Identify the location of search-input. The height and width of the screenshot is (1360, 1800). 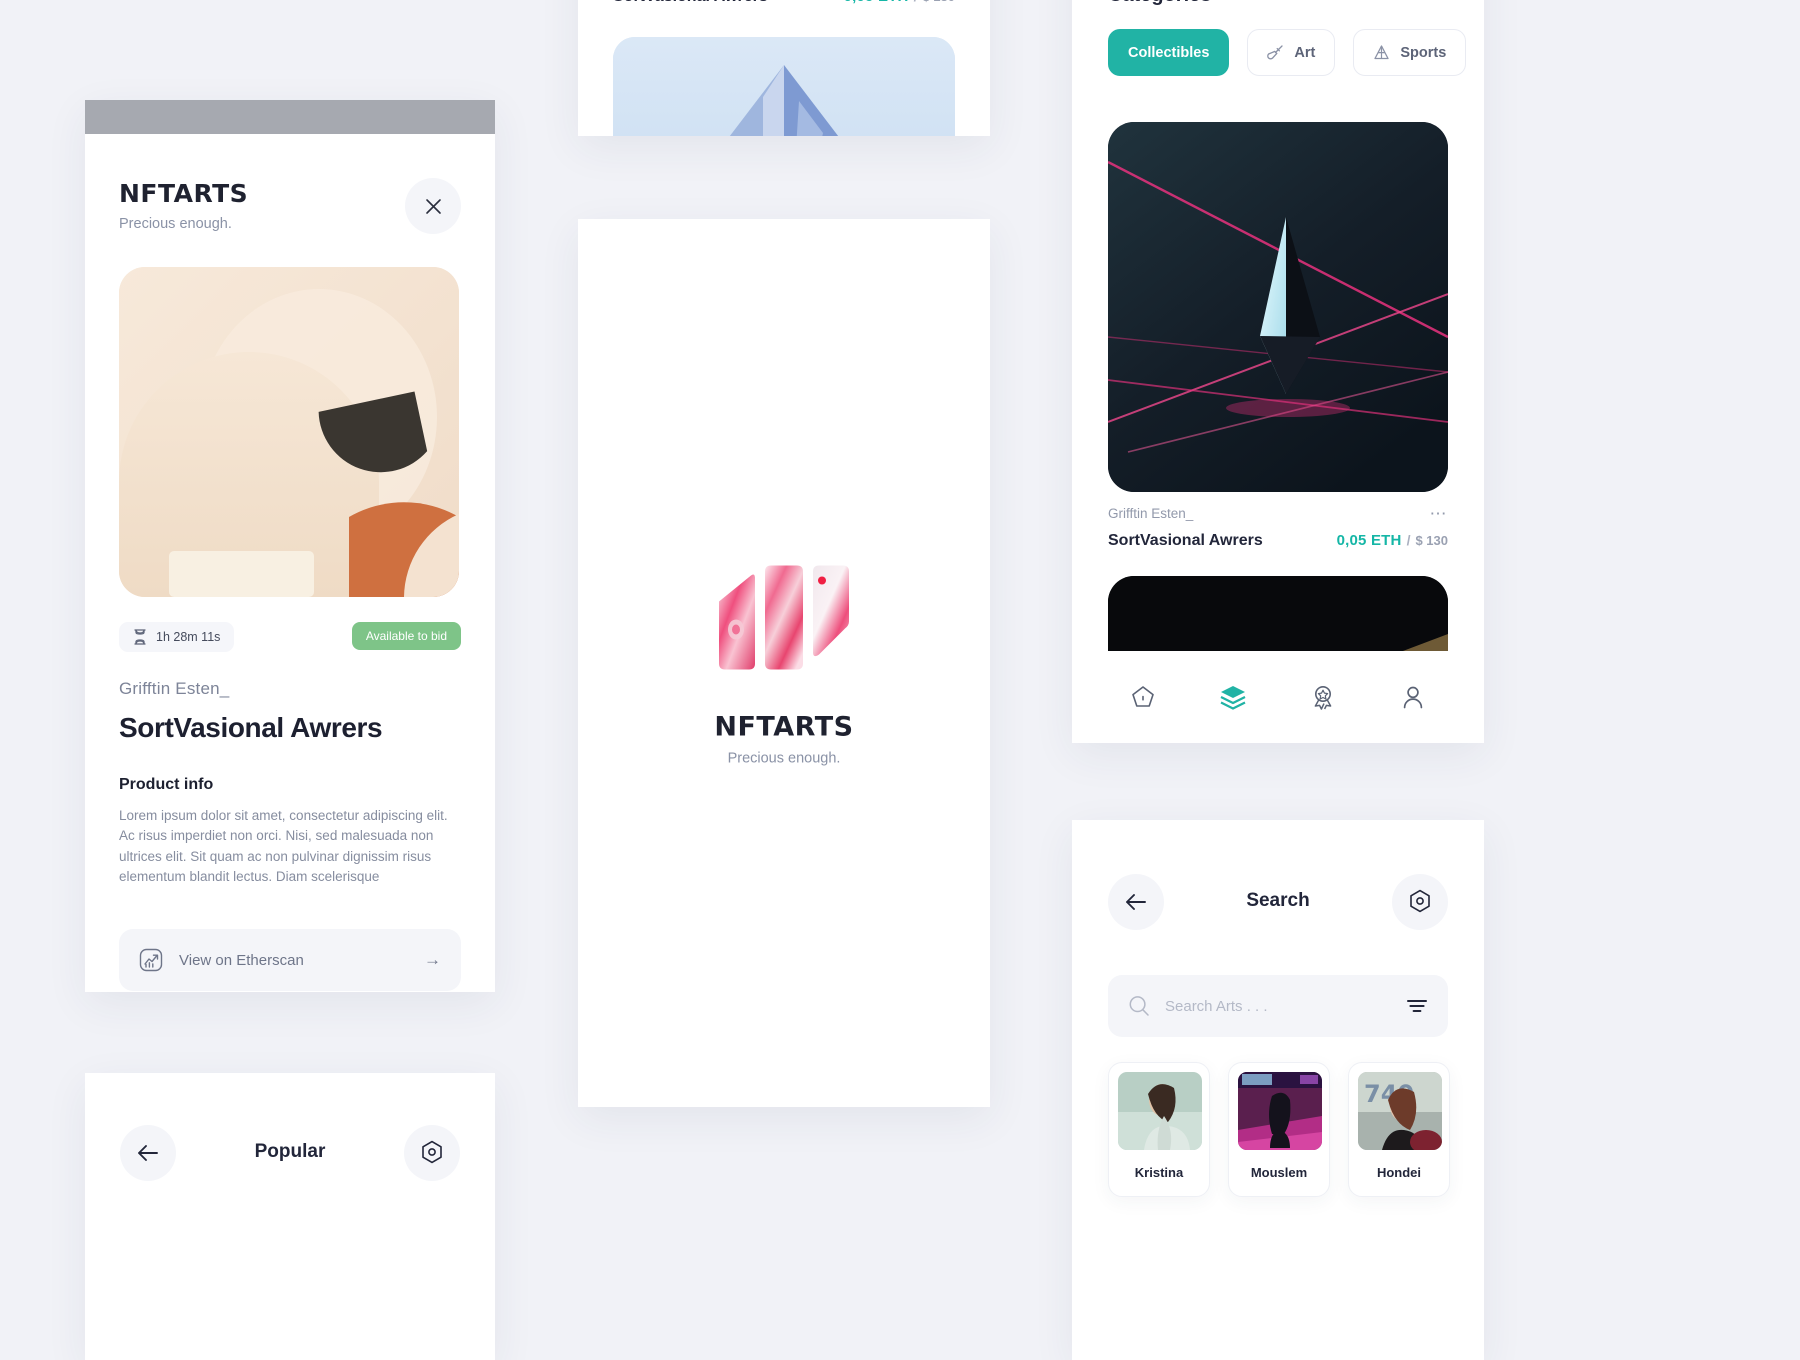
(1278, 1006).